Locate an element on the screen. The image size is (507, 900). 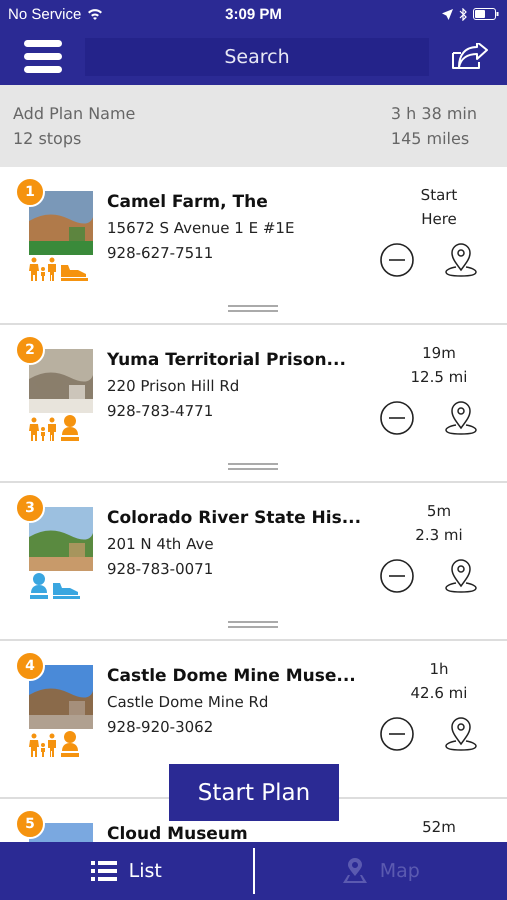
total-duration: 3 h 38 min is located at coordinates (433, 113).